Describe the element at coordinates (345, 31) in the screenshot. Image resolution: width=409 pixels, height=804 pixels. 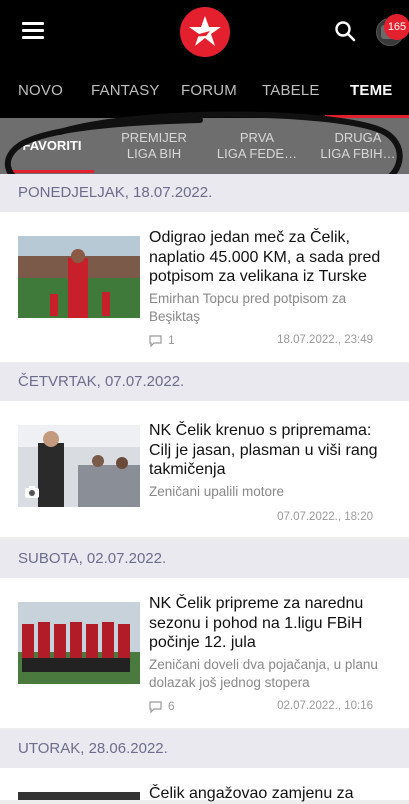
I see `search-icon` at that location.